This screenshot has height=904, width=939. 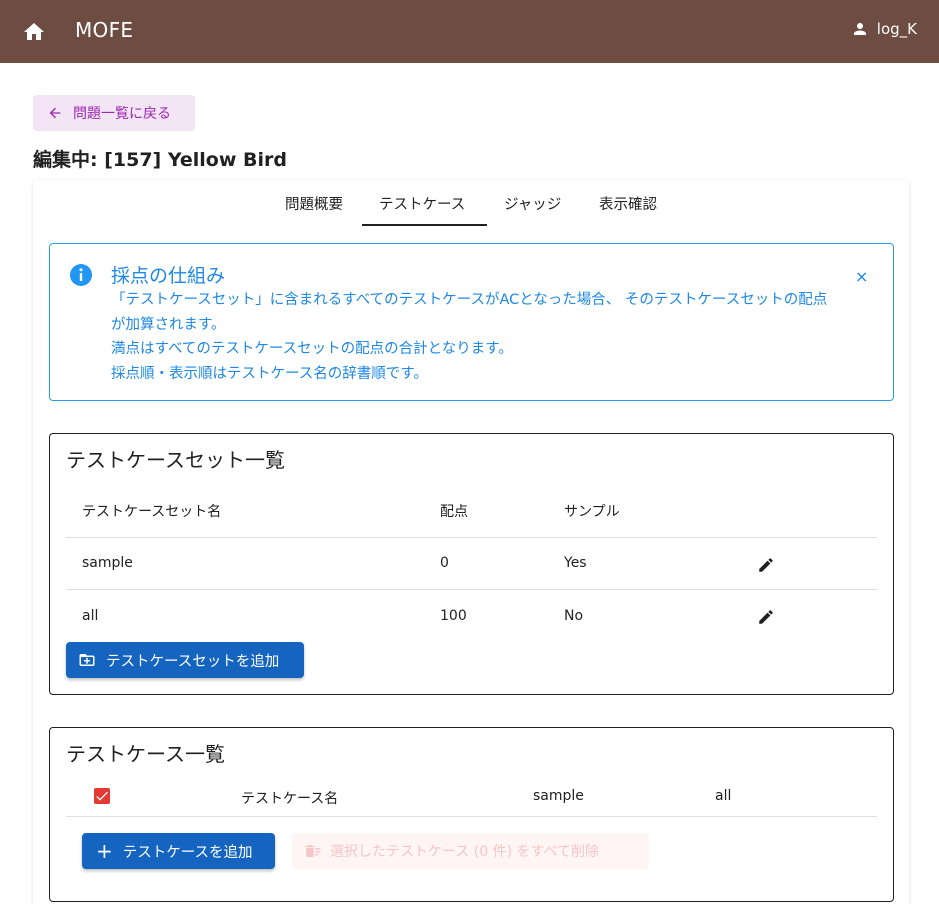 What do you see at coordinates (558, 796) in the screenshot?
I see `column-header-sample-set: sample` at bounding box center [558, 796].